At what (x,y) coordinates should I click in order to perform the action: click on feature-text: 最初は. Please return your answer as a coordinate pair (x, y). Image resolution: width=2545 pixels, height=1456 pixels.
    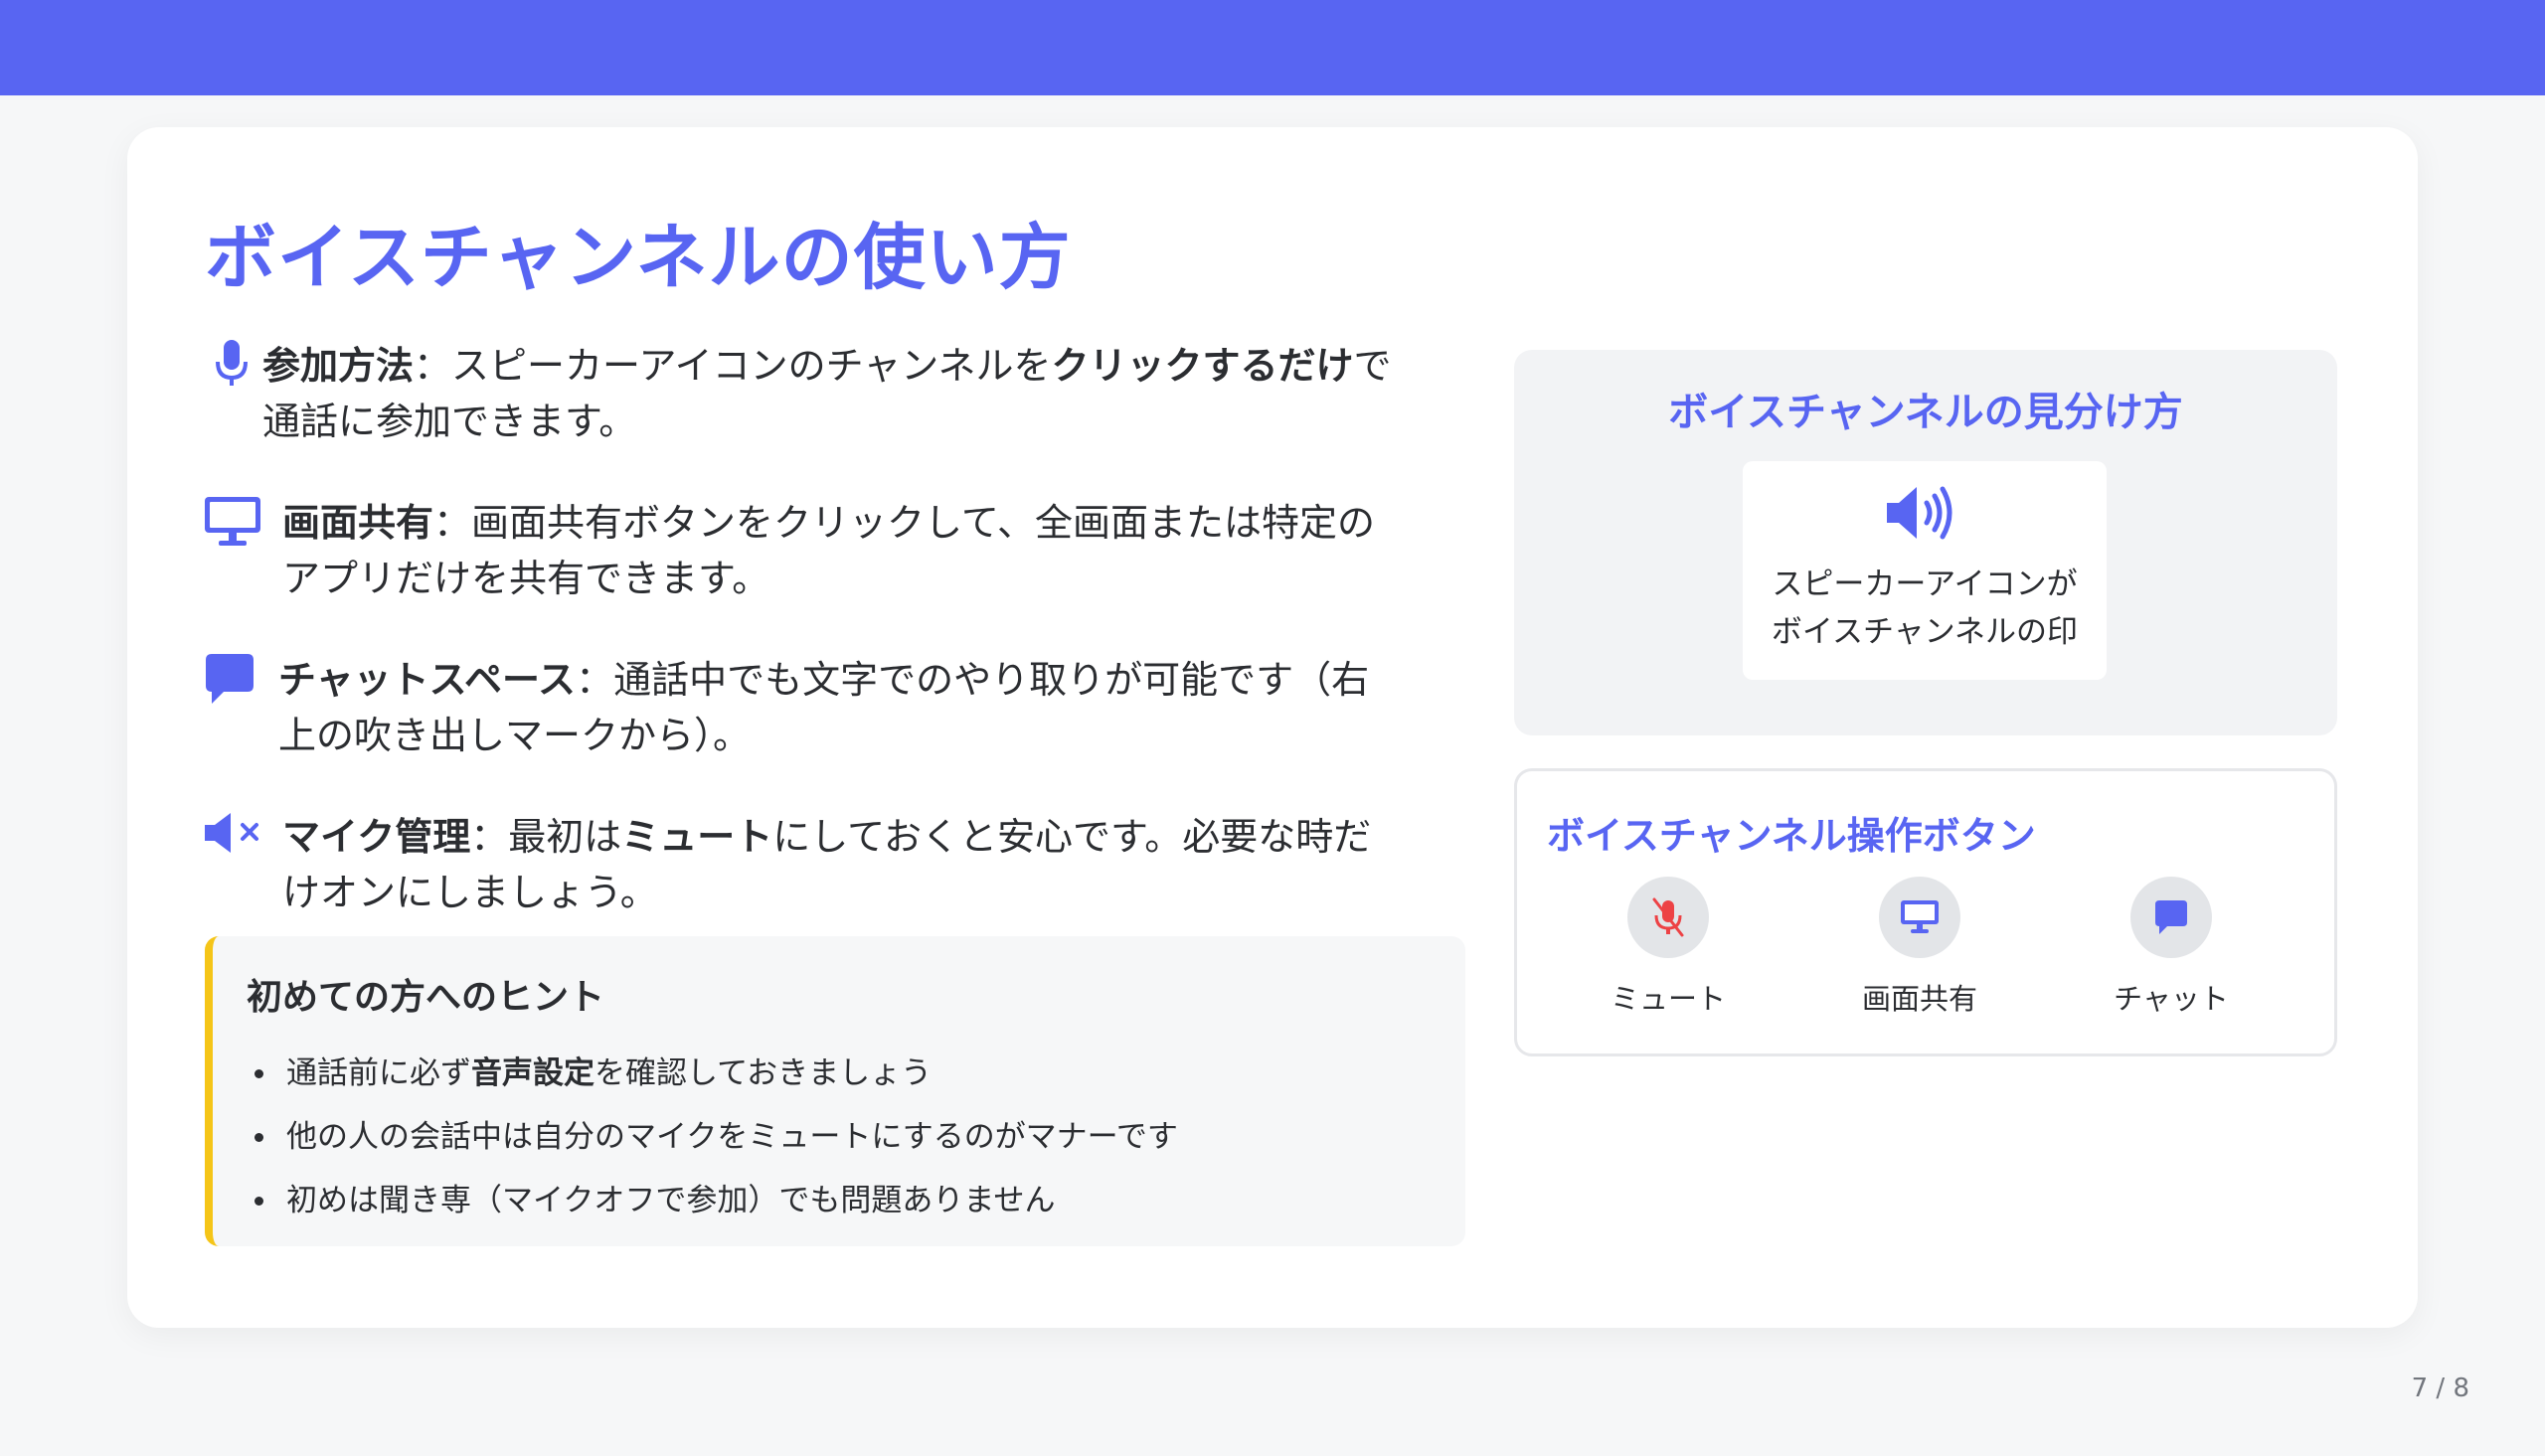
    Looking at the image, I should click on (565, 837).